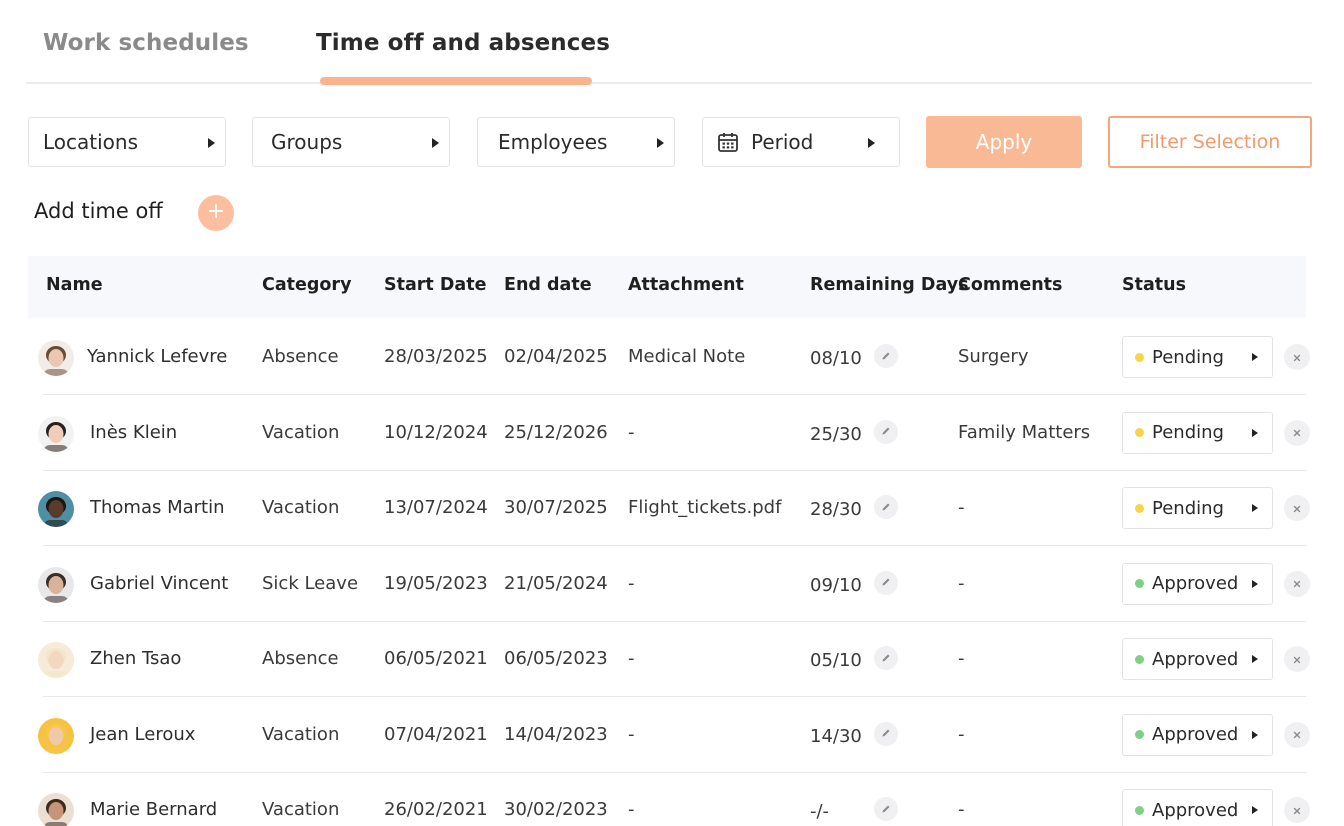 The width and height of the screenshot is (1344, 826). Describe the element at coordinates (1188, 508) in the screenshot. I see `status-value: Pending` at that location.